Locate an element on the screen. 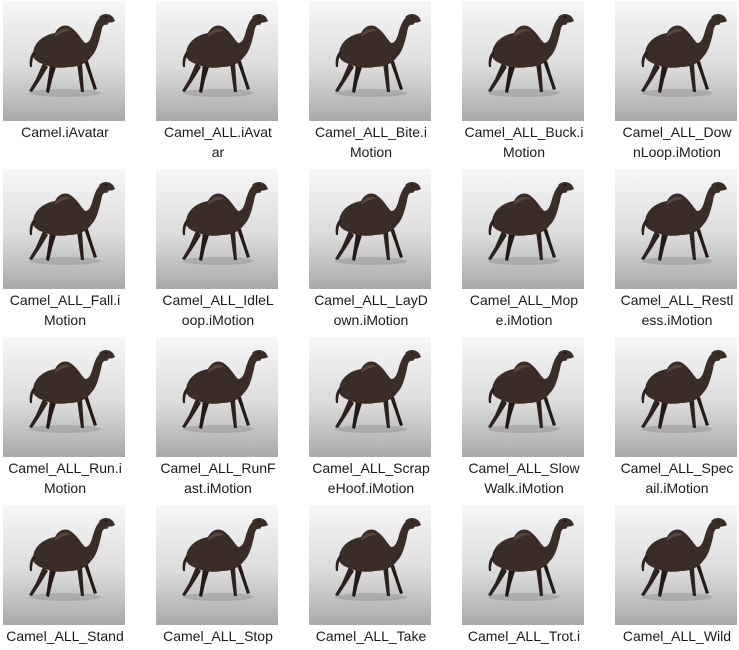 Image resolution: width=739 pixels, height=650 pixels. file-name-label: Camel.iAvatar is located at coordinates (65, 132).